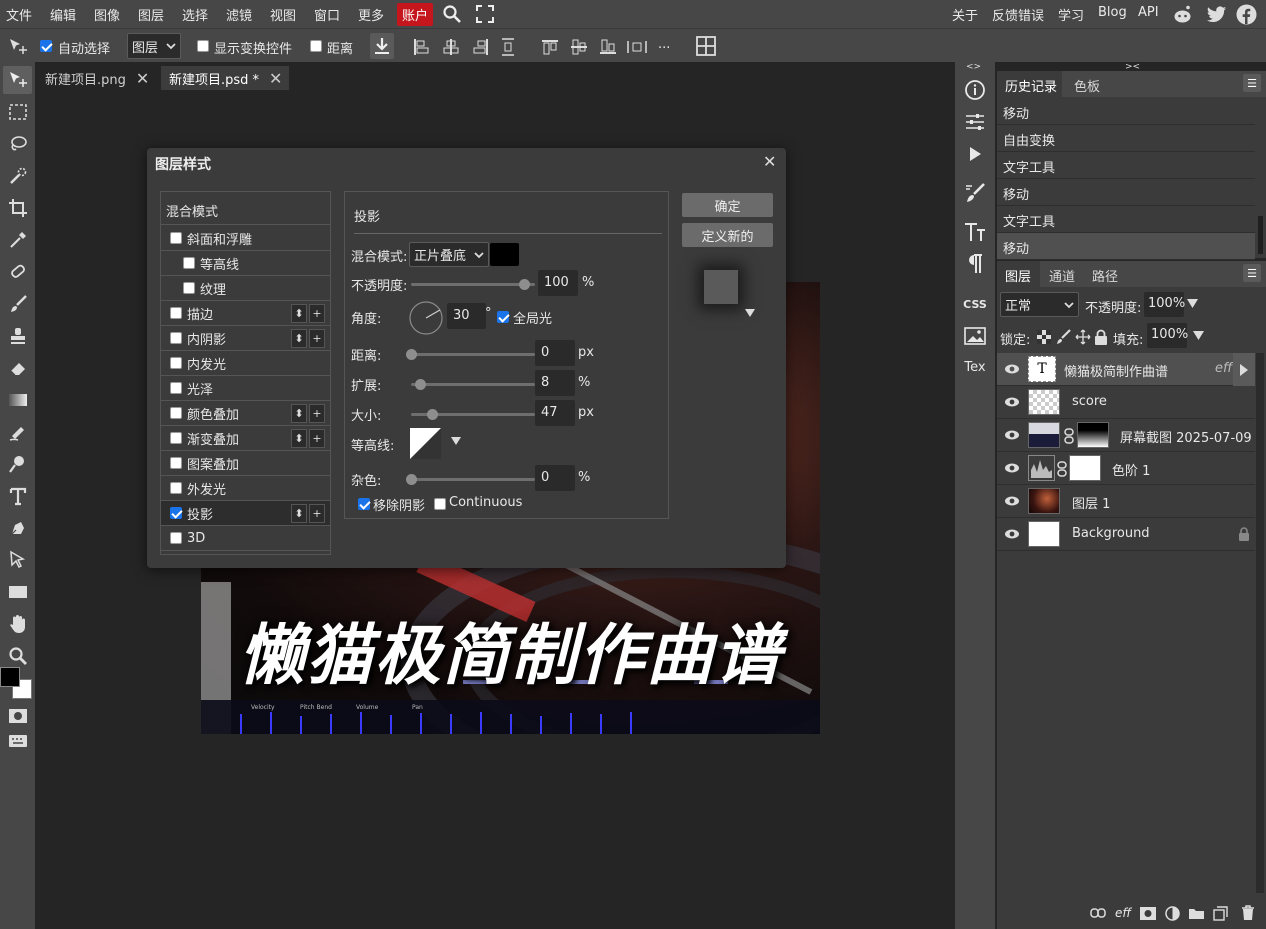 Image resolution: width=1266 pixels, height=929 pixels. What do you see at coordinates (420, 384) in the screenshot?
I see `spread-slider-knob` at bounding box center [420, 384].